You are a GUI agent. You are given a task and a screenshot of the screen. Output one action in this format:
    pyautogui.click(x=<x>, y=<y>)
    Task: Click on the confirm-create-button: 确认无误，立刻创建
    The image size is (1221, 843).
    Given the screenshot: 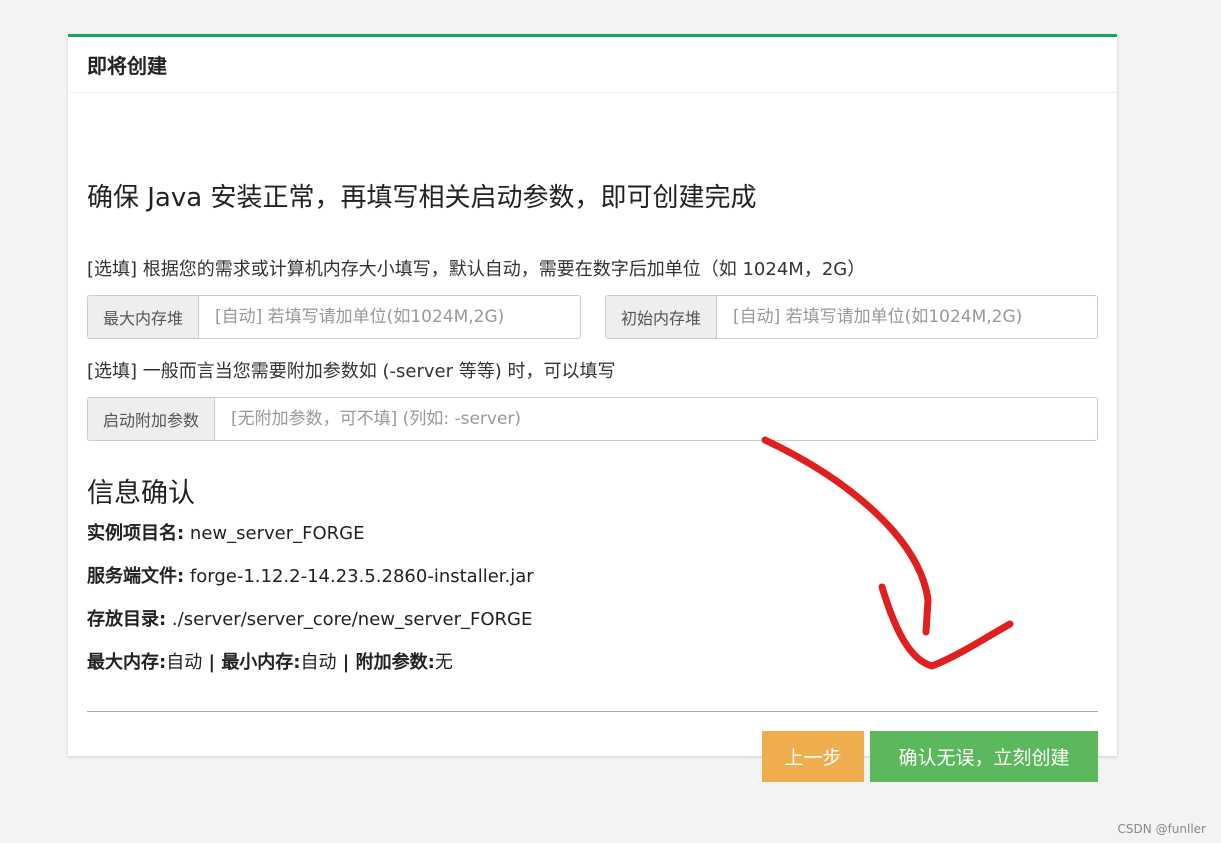 What is the action you would take?
    pyautogui.click(x=984, y=756)
    